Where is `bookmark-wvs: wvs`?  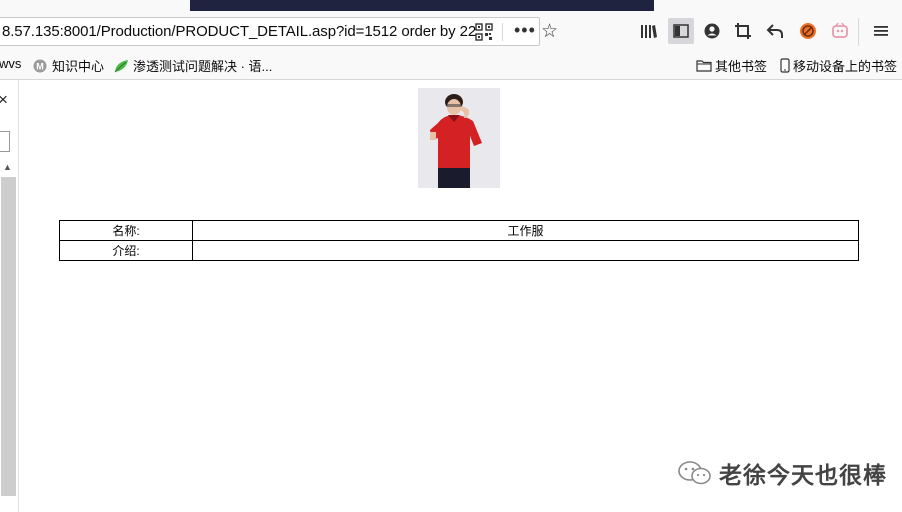
bookmark-wvs: wvs is located at coordinates (10, 63).